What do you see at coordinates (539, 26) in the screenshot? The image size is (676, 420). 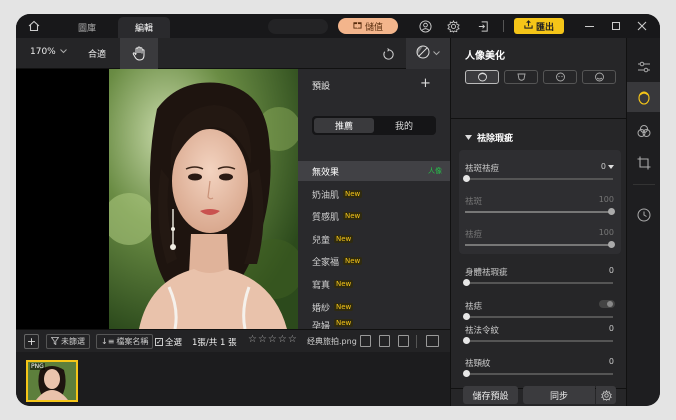 I see `export-button: 匯出` at bounding box center [539, 26].